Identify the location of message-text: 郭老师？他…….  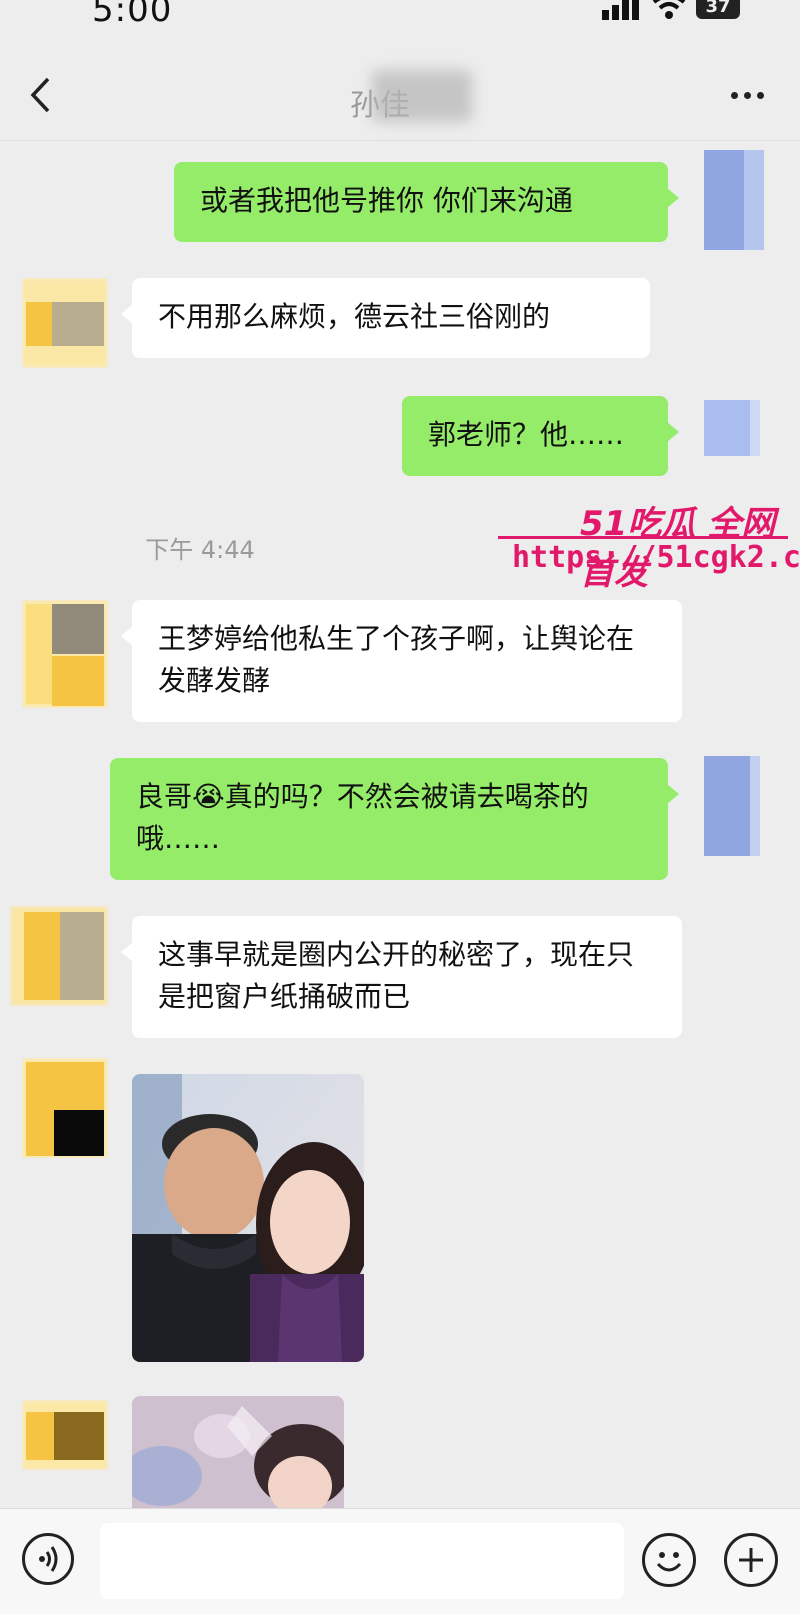
(526, 434).